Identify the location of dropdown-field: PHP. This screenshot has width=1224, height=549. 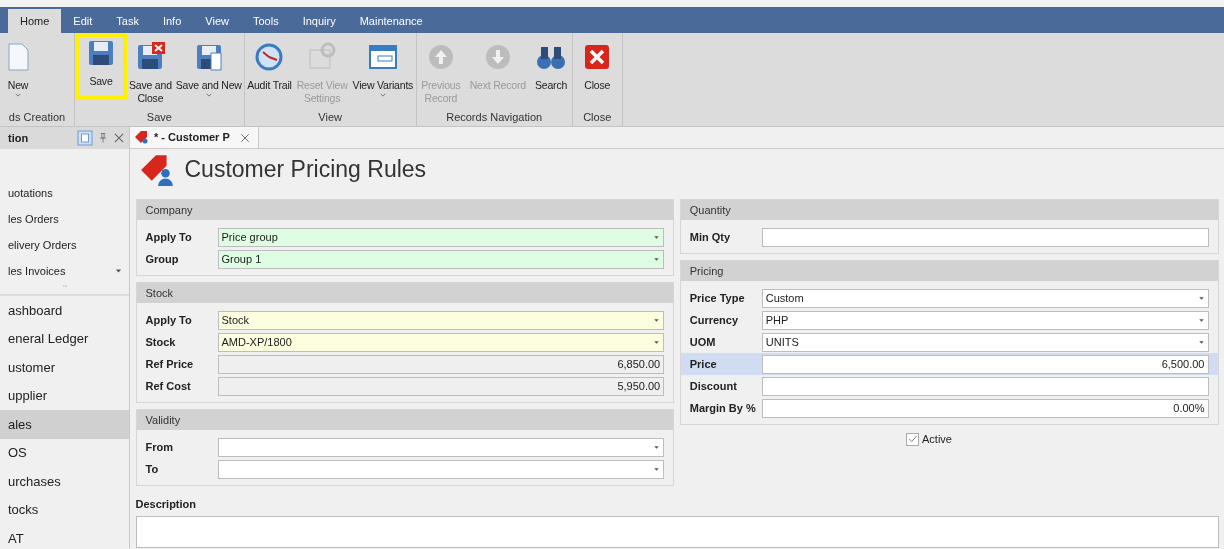
(985, 320).